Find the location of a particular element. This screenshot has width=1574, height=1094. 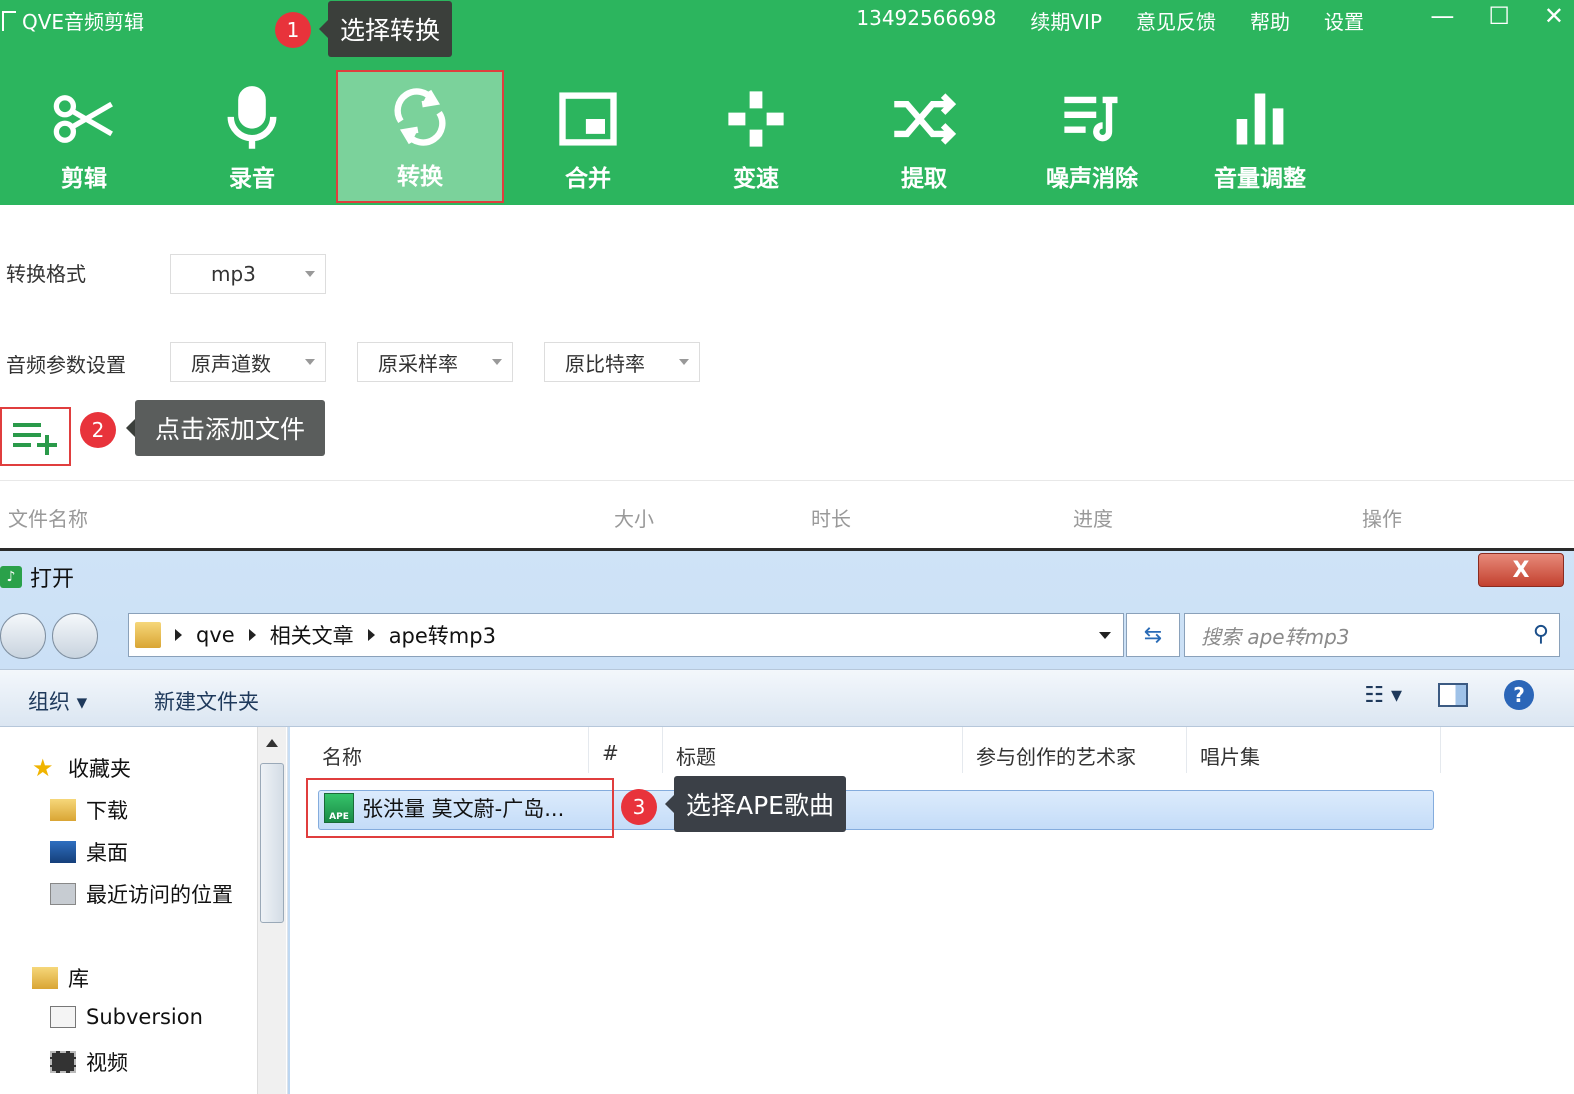

volume-bars-icon is located at coordinates (1260, 119).